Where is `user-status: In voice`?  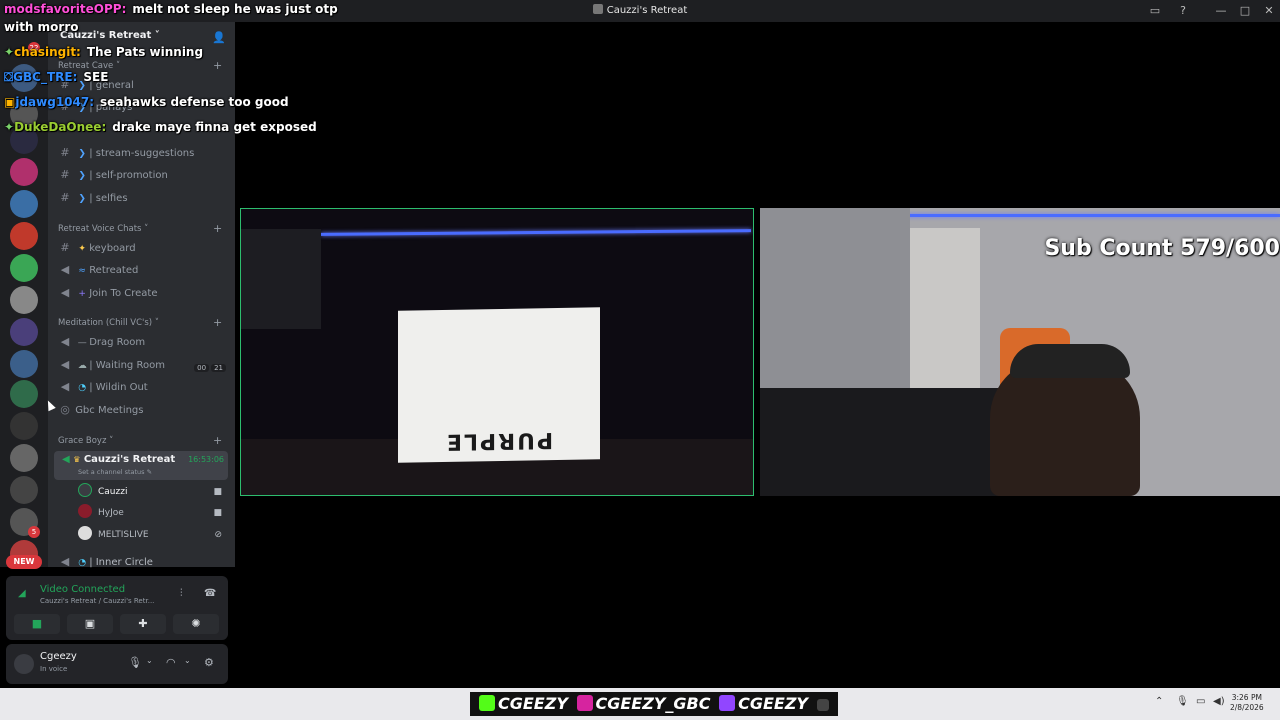
user-status: In voice is located at coordinates (54, 669).